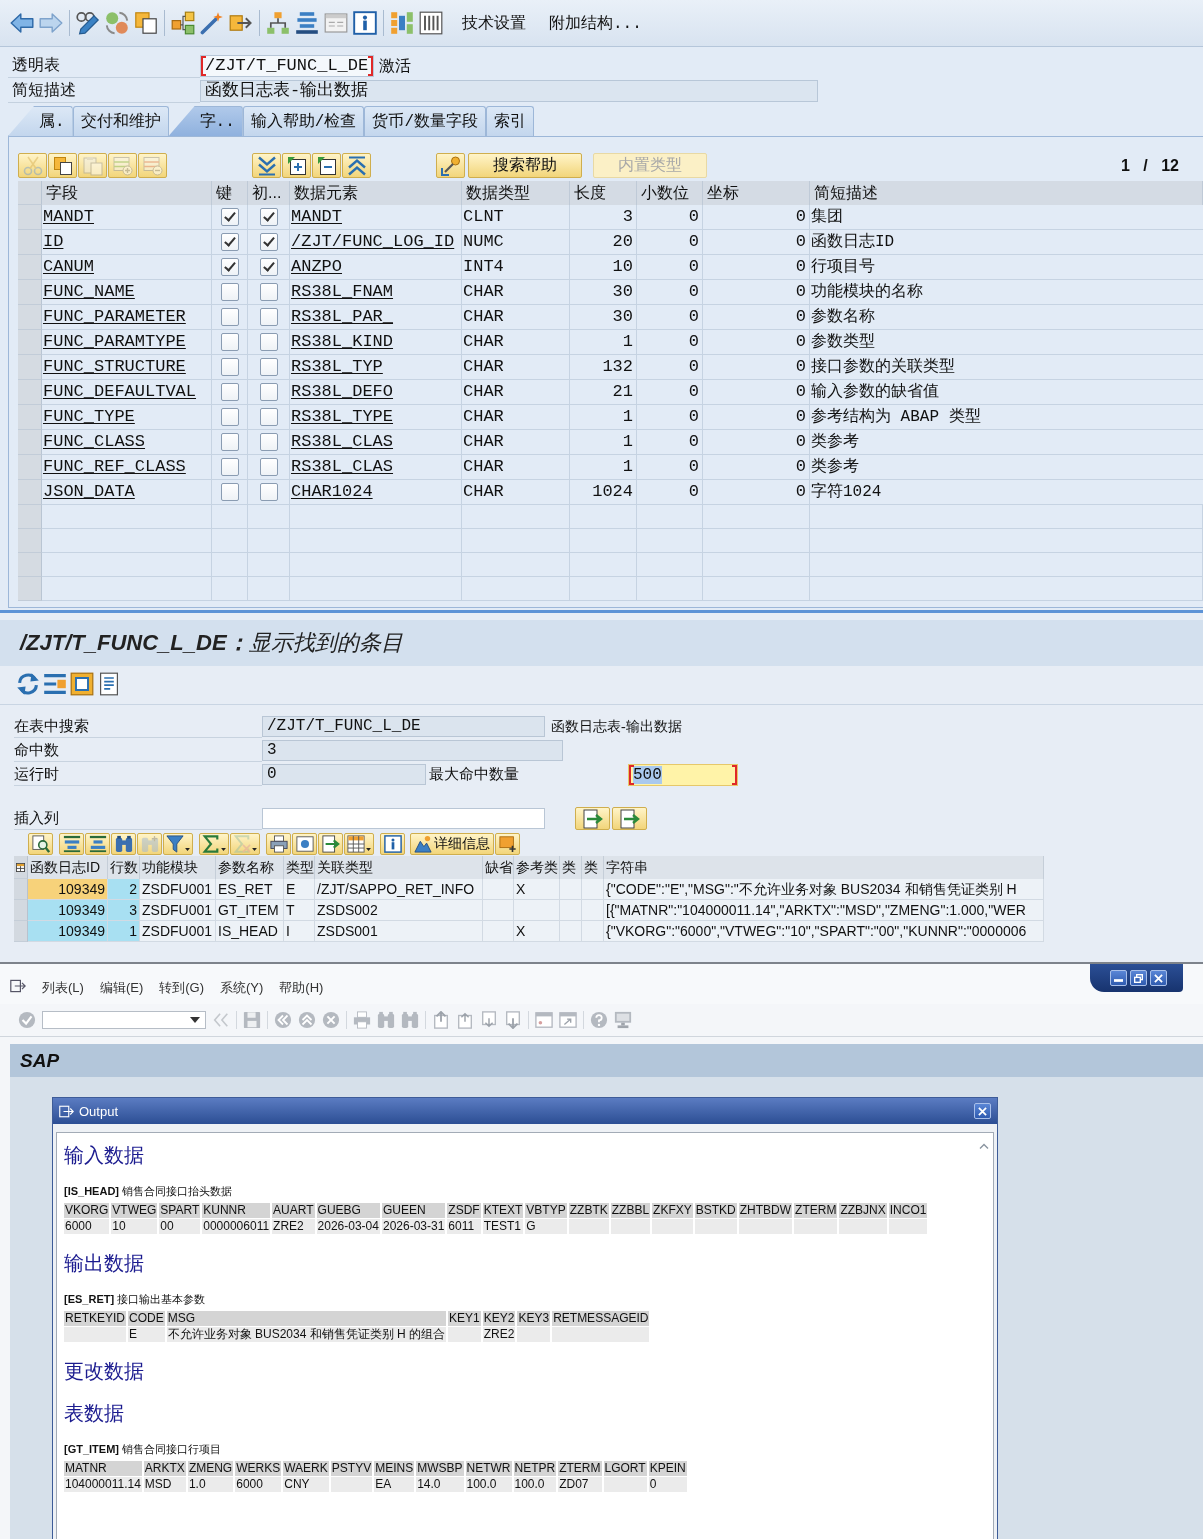  What do you see at coordinates (40, 121) in the screenshot?
I see `tab: 属.` at bounding box center [40, 121].